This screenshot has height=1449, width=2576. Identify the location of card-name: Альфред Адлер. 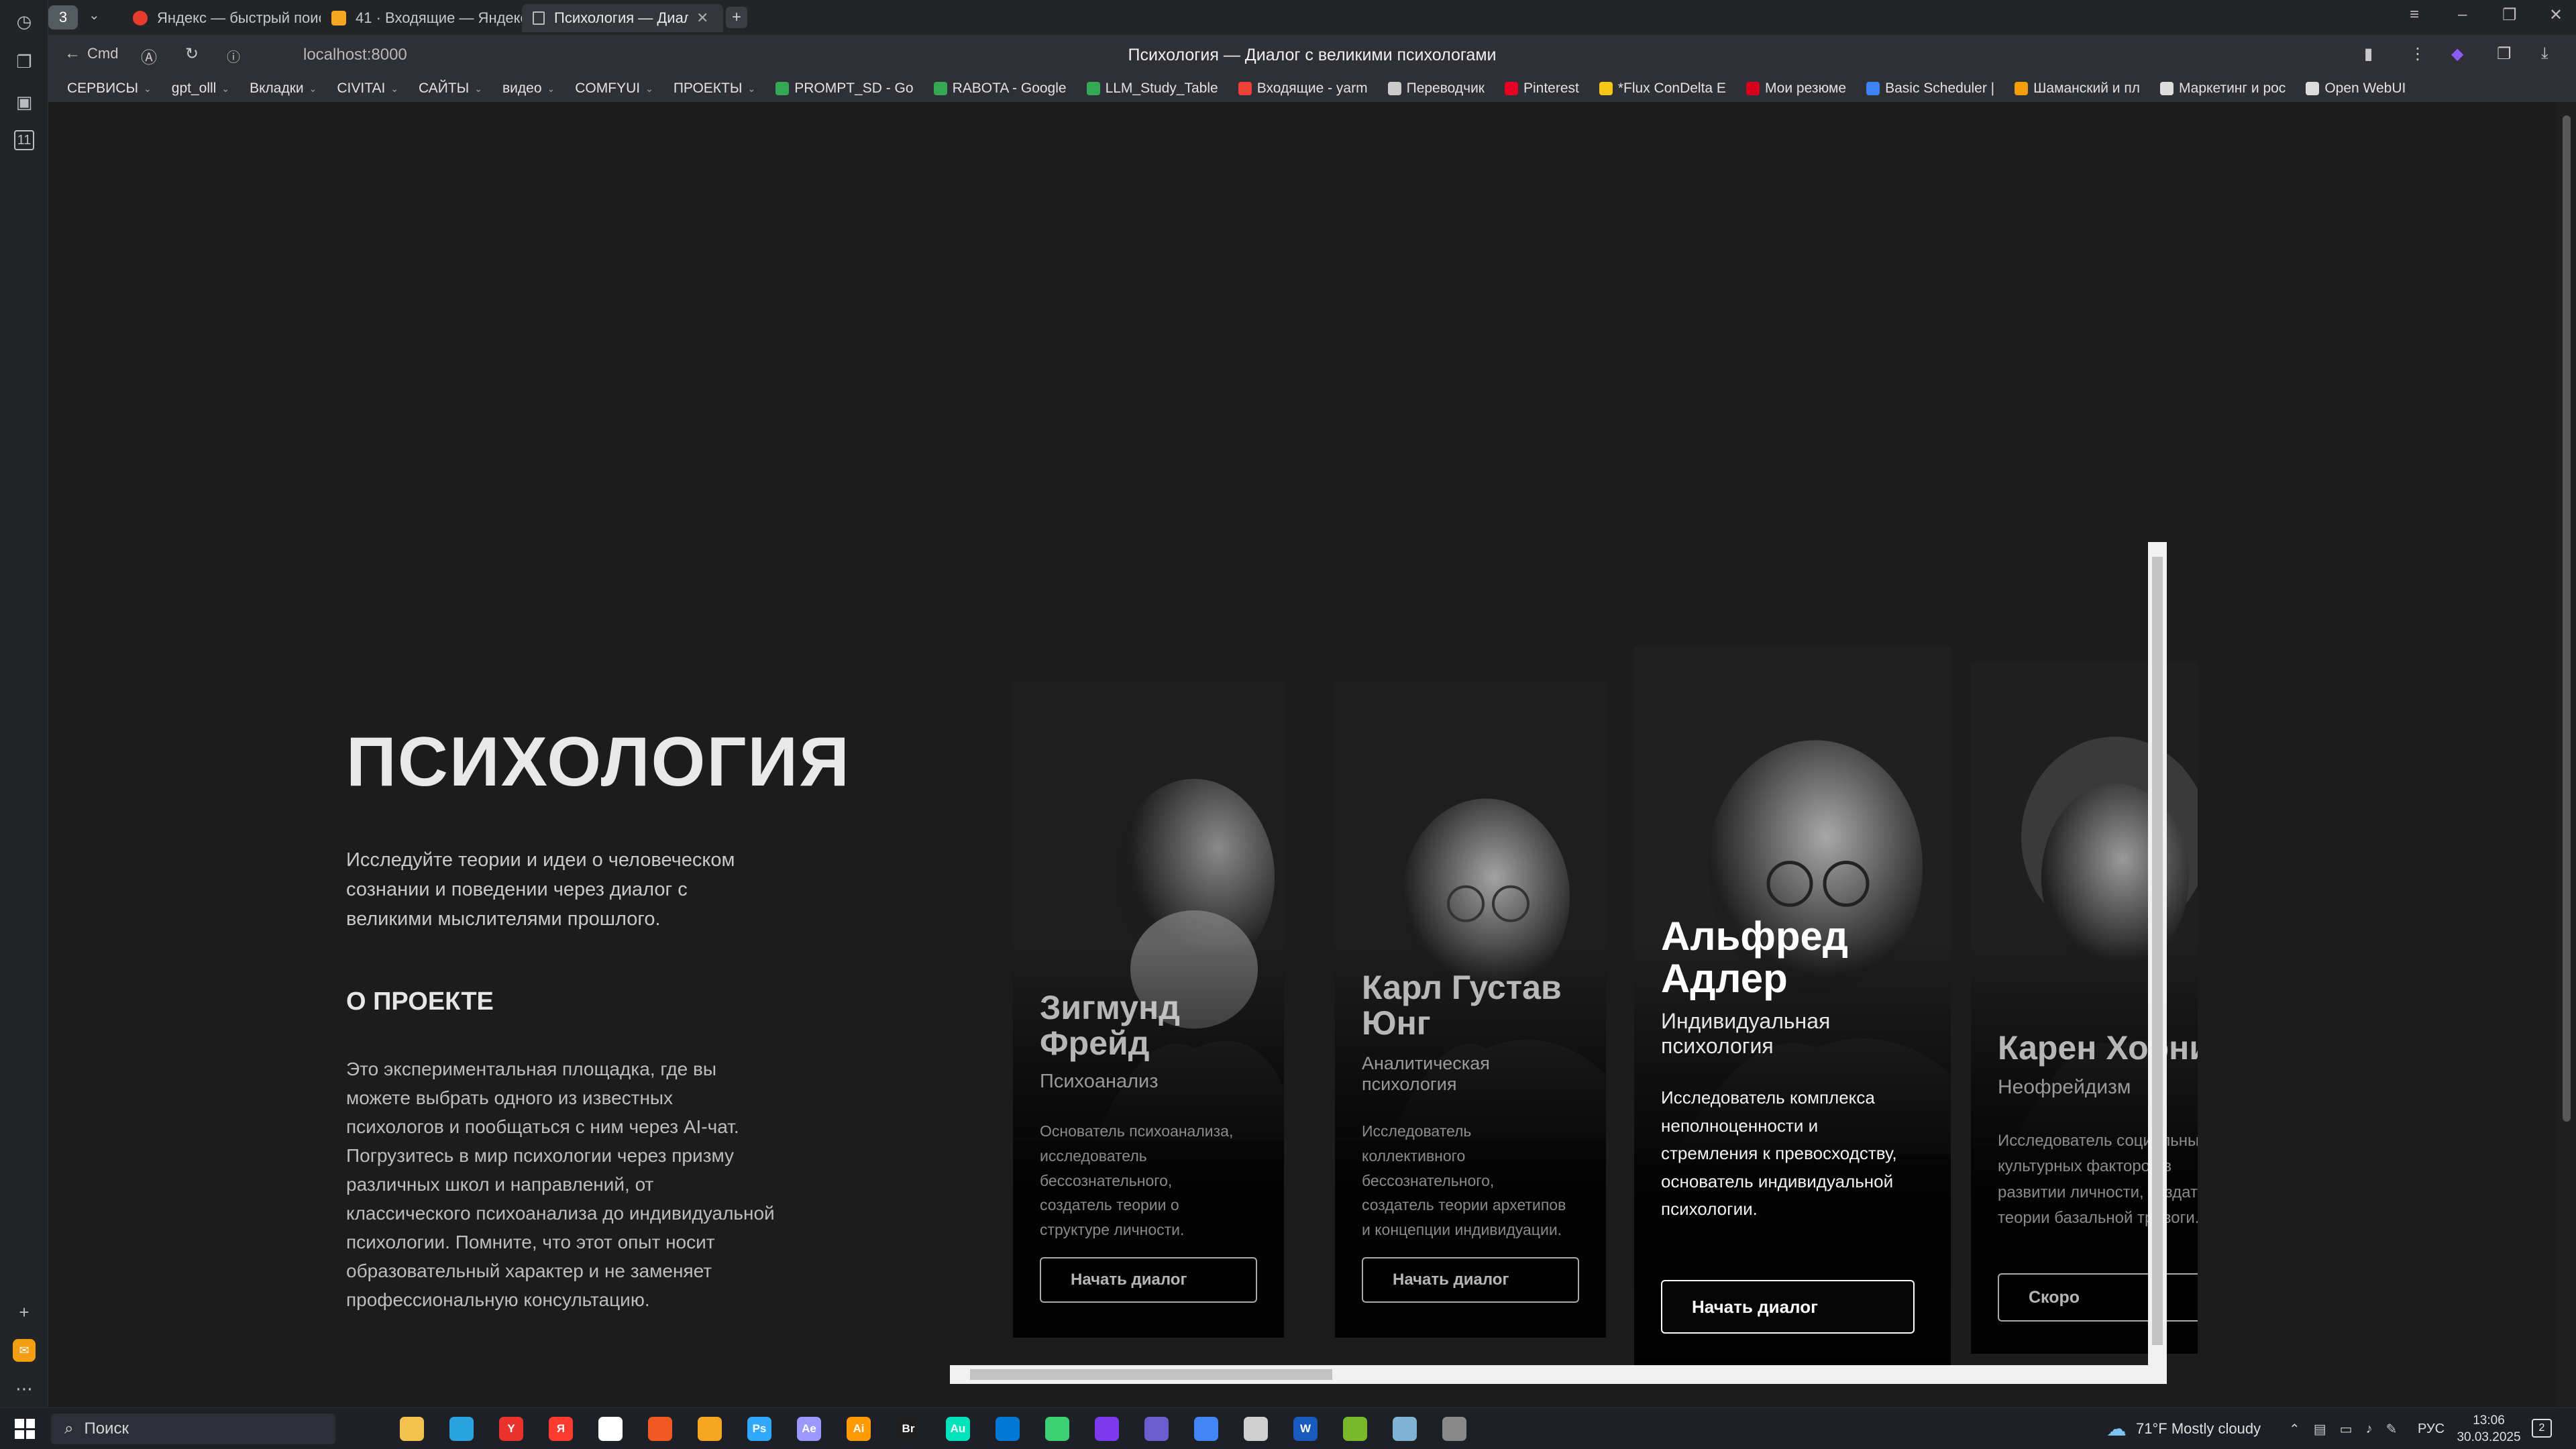
(1754, 957).